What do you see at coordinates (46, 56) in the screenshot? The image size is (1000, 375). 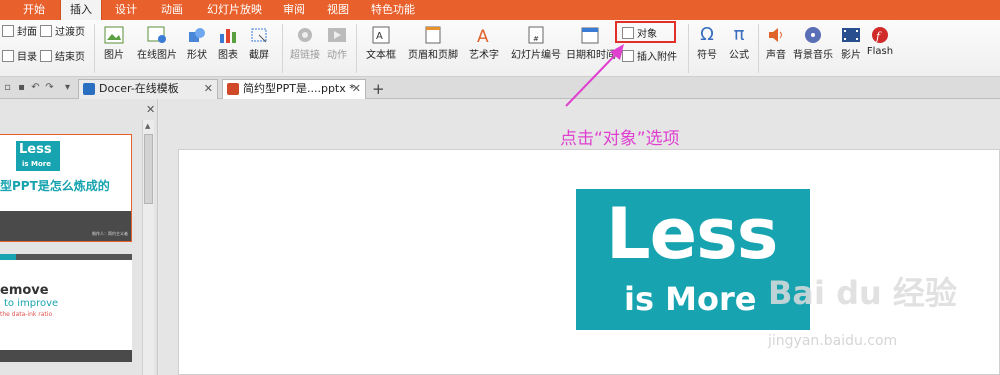 I see `ending-page-icon` at bounding box center [46, 56].